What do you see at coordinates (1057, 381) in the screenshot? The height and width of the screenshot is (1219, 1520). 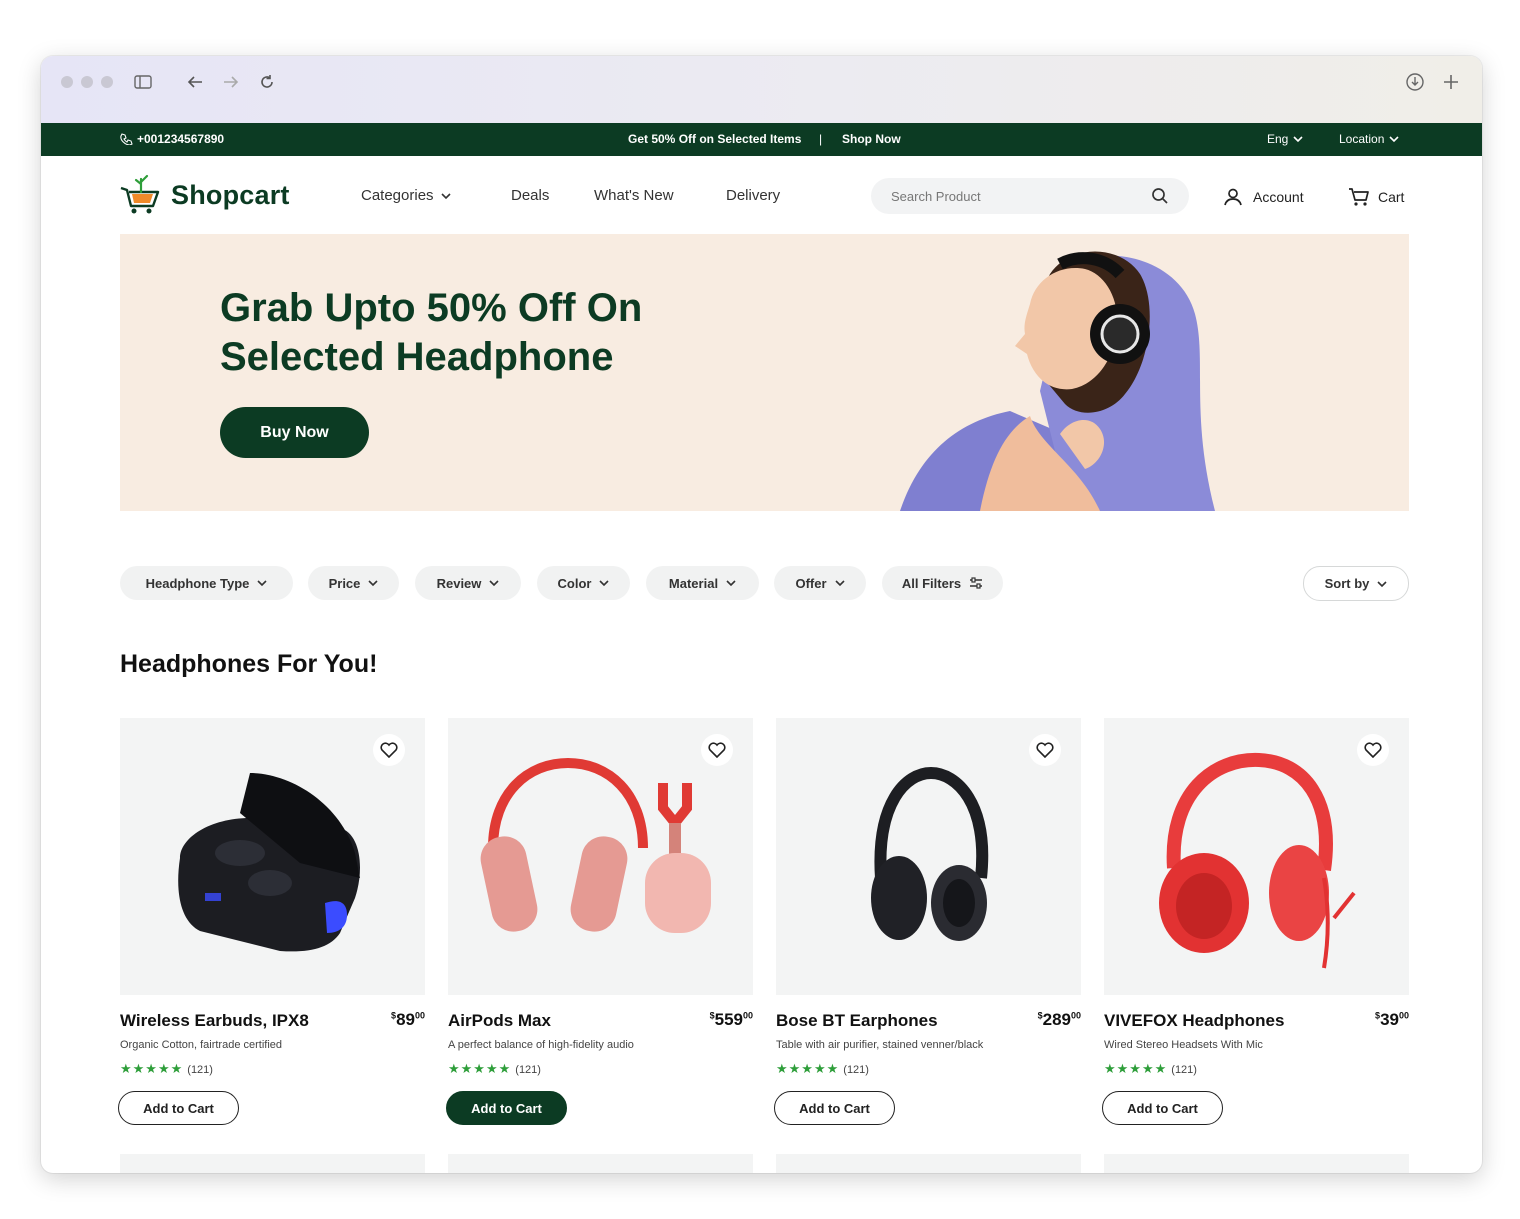 I see `hero-headphone-model-image` at bounding box center [1057, 381].